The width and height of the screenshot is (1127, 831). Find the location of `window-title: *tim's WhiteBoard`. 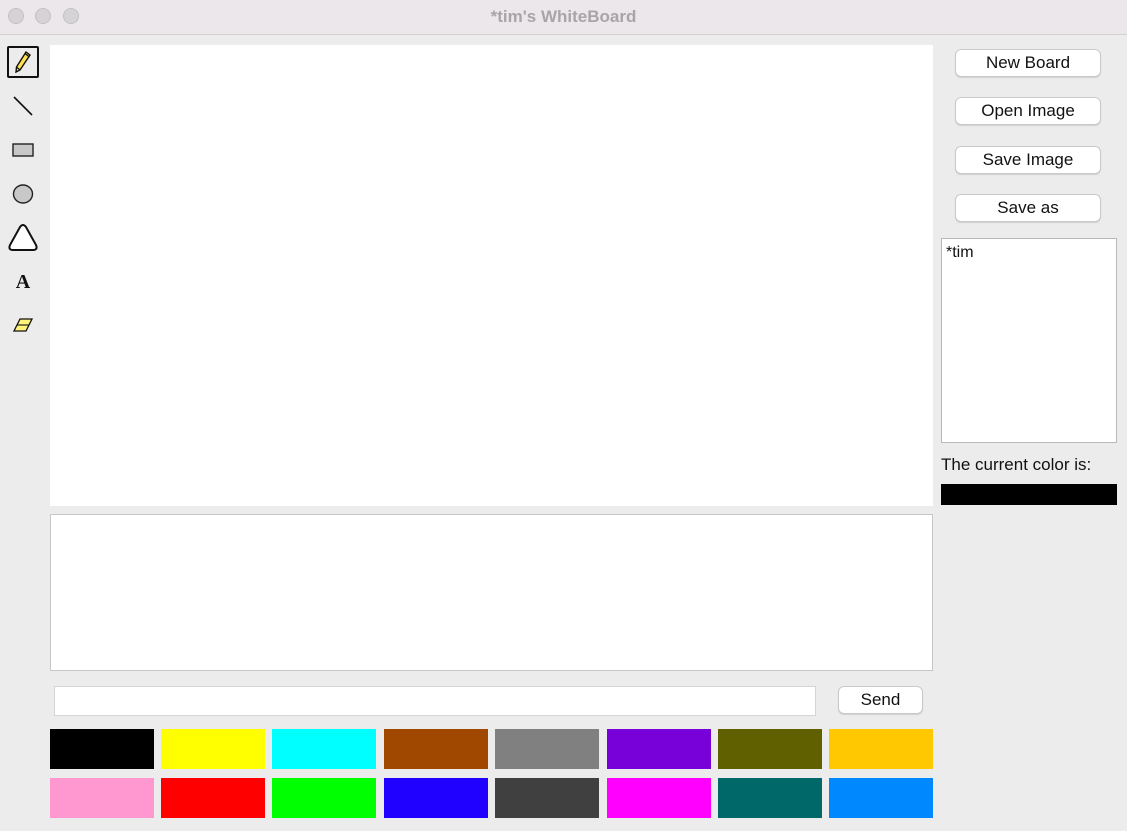

window-title: *tim's WhiteBoard is located at coordinates (563, 16).